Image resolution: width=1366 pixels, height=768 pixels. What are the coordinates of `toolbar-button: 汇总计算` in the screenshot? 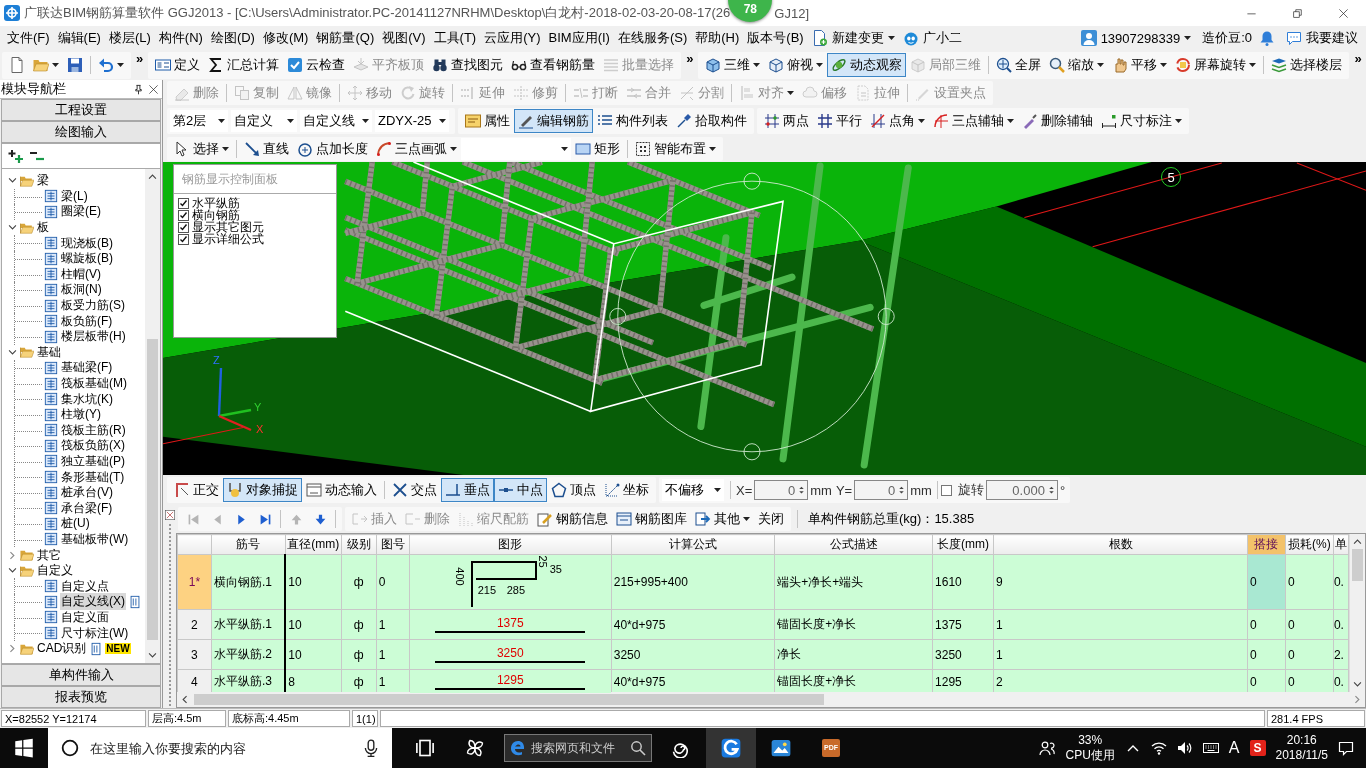 It's located at (244, 65).